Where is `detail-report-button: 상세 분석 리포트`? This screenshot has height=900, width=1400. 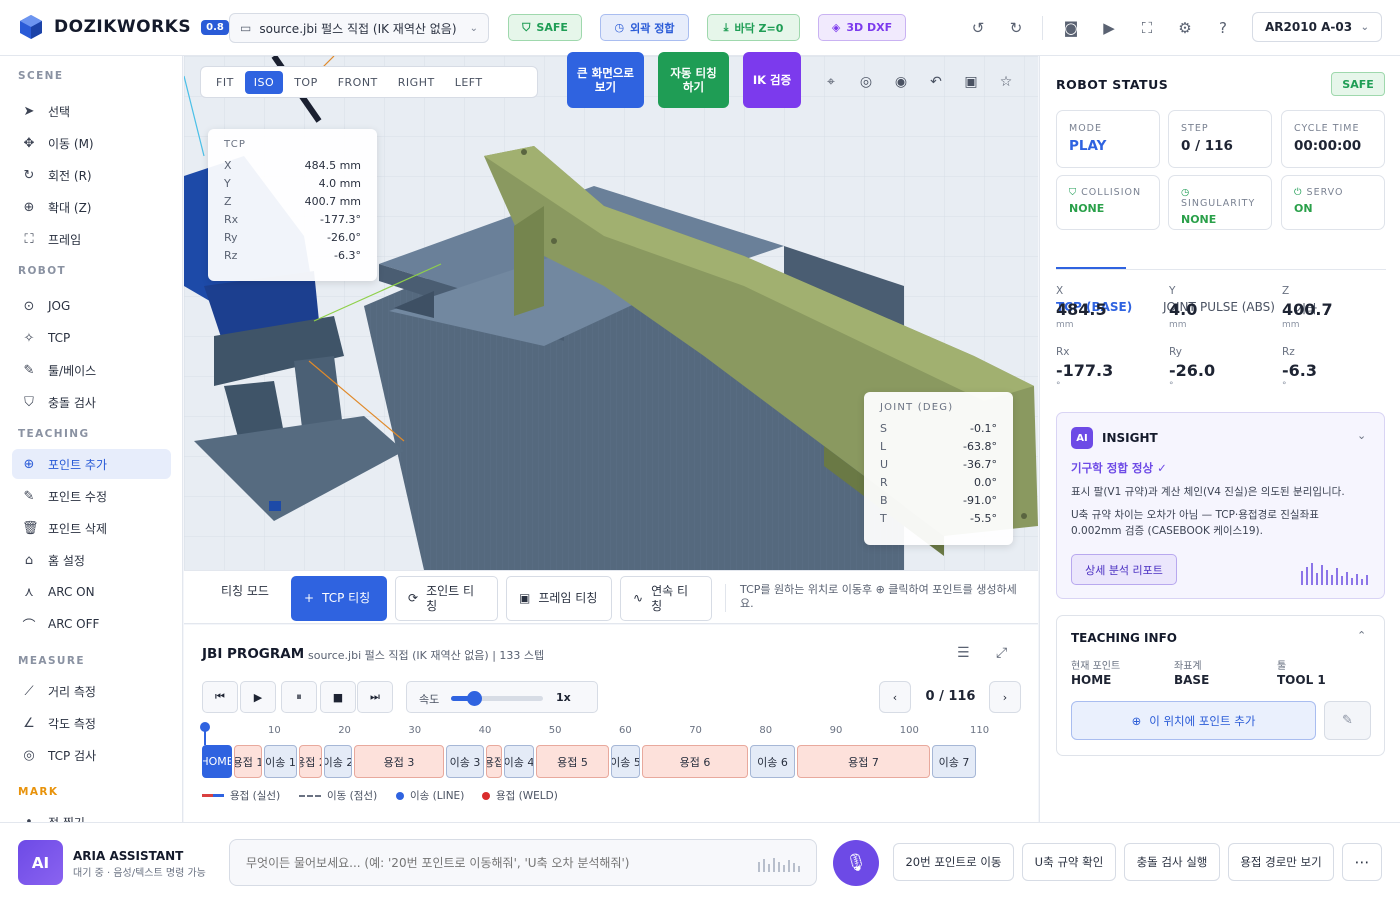 detail-report-button: 상세 분석 리포트 is located at coordinates (1124, 569).